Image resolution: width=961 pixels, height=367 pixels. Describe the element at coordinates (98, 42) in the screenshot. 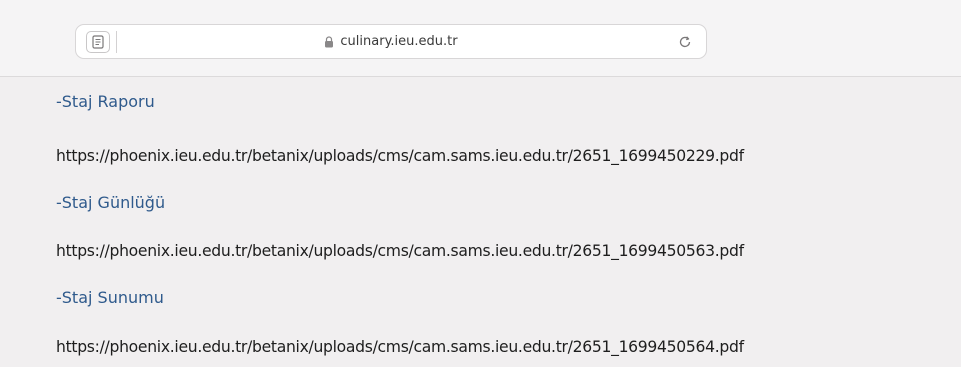

I see `reader-mode-icon` at that location.